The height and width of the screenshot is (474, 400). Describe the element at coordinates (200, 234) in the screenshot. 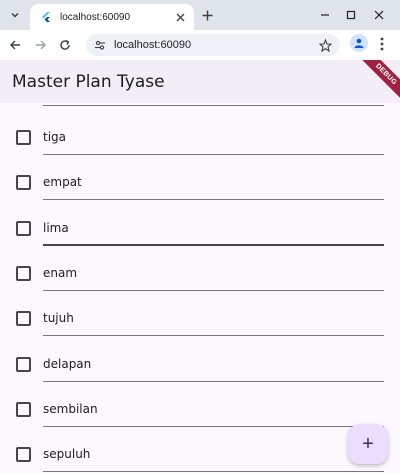

I see `task-row: lima` at that location.